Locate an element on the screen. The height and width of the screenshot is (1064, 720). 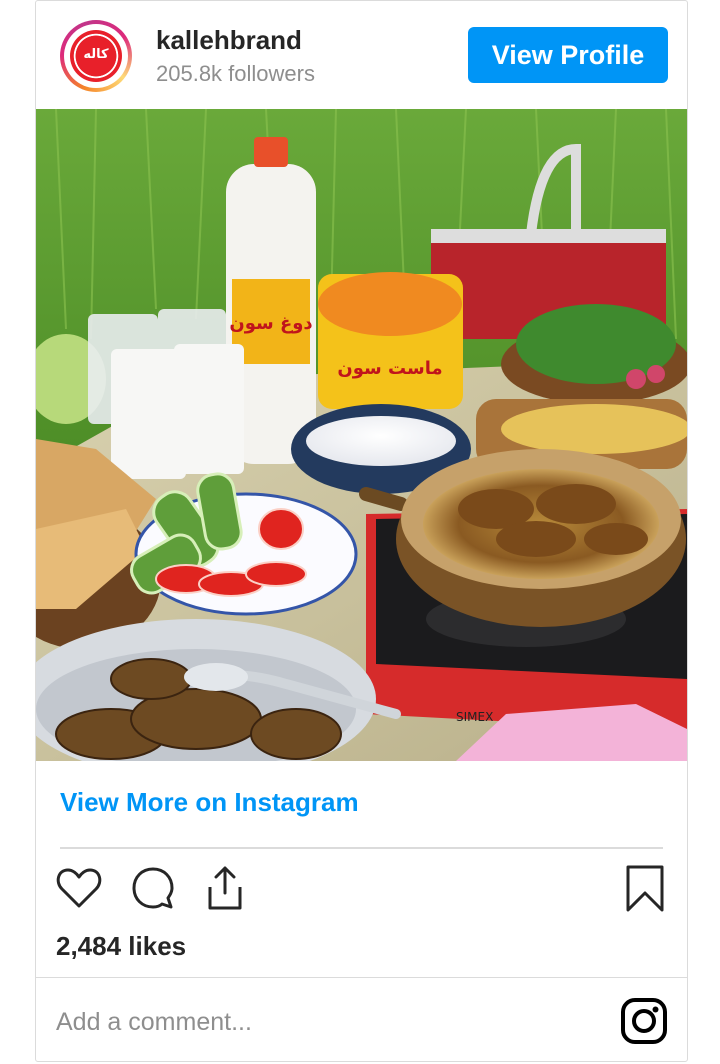
instagram-icon is located at coordinates (644, 1021).